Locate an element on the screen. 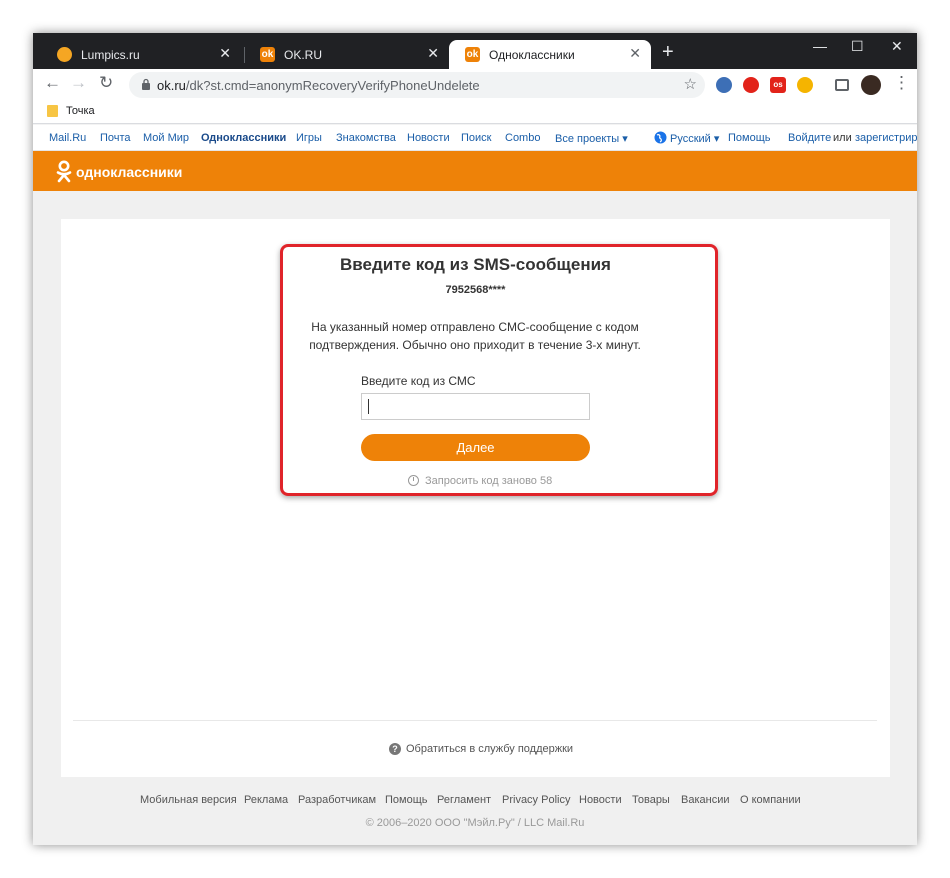 The width and height of the screenshot is (950, 878). phone-number: 7952568**** is located at coordinates (475, 290).